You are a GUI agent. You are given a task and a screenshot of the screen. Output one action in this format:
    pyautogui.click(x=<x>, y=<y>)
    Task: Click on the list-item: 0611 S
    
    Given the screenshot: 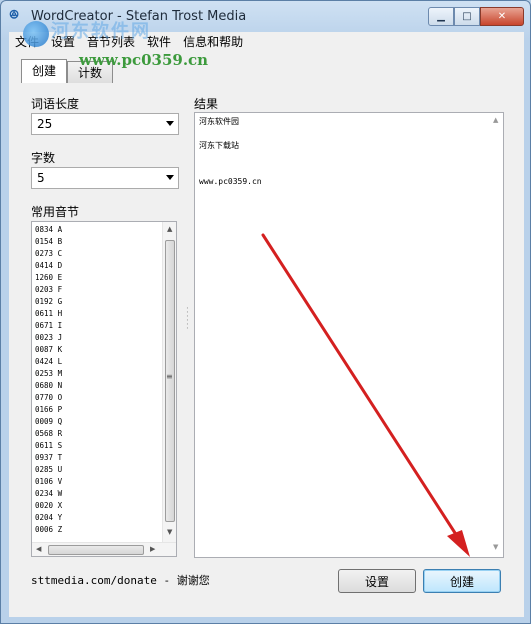 What is the action you would take?
    pyautogui.click(x=48, y=446)
    